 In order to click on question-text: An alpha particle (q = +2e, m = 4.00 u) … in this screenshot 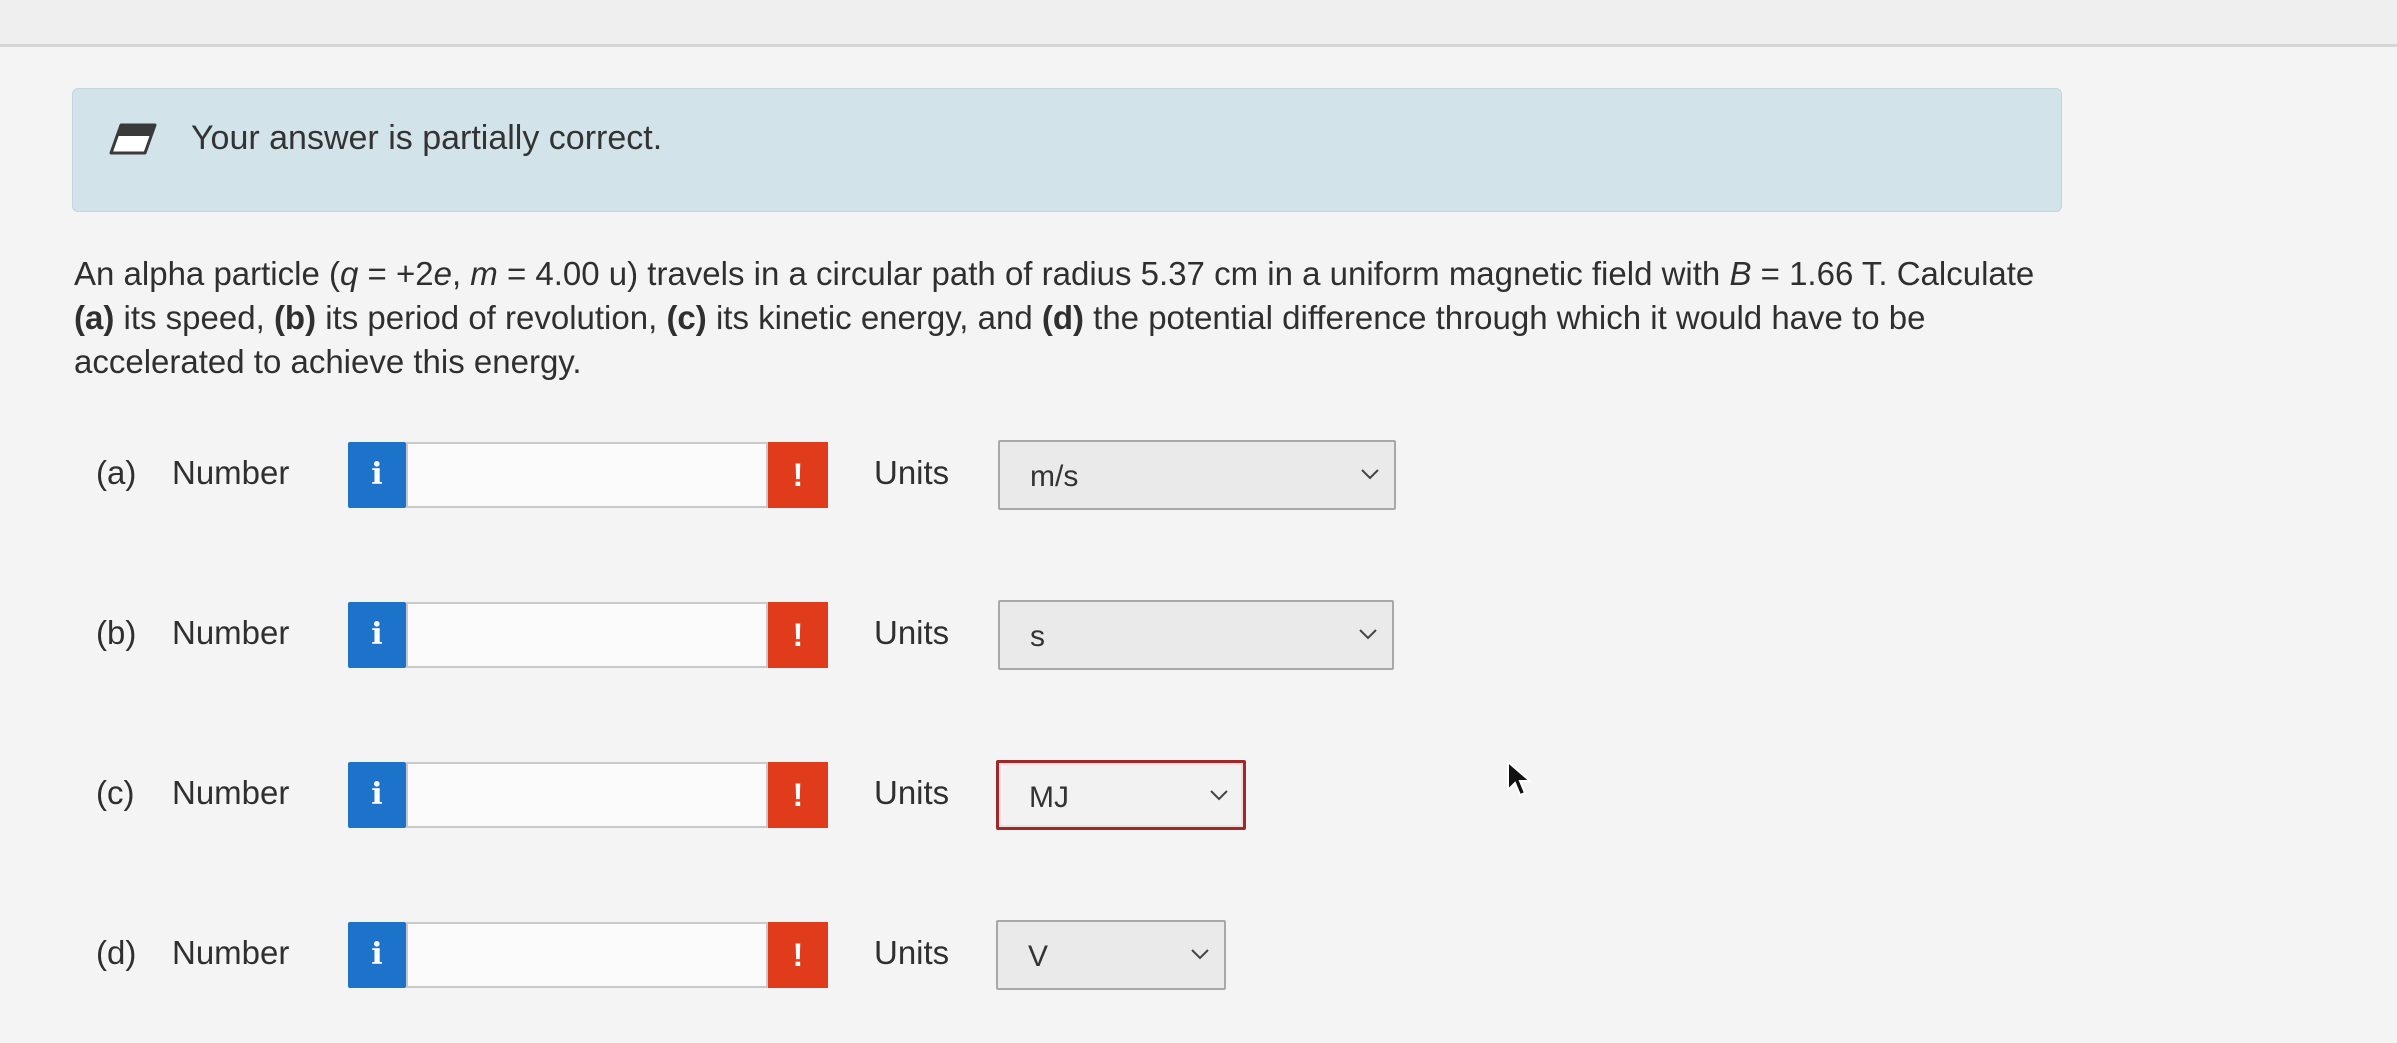, I will do `click(1054, 317)`.